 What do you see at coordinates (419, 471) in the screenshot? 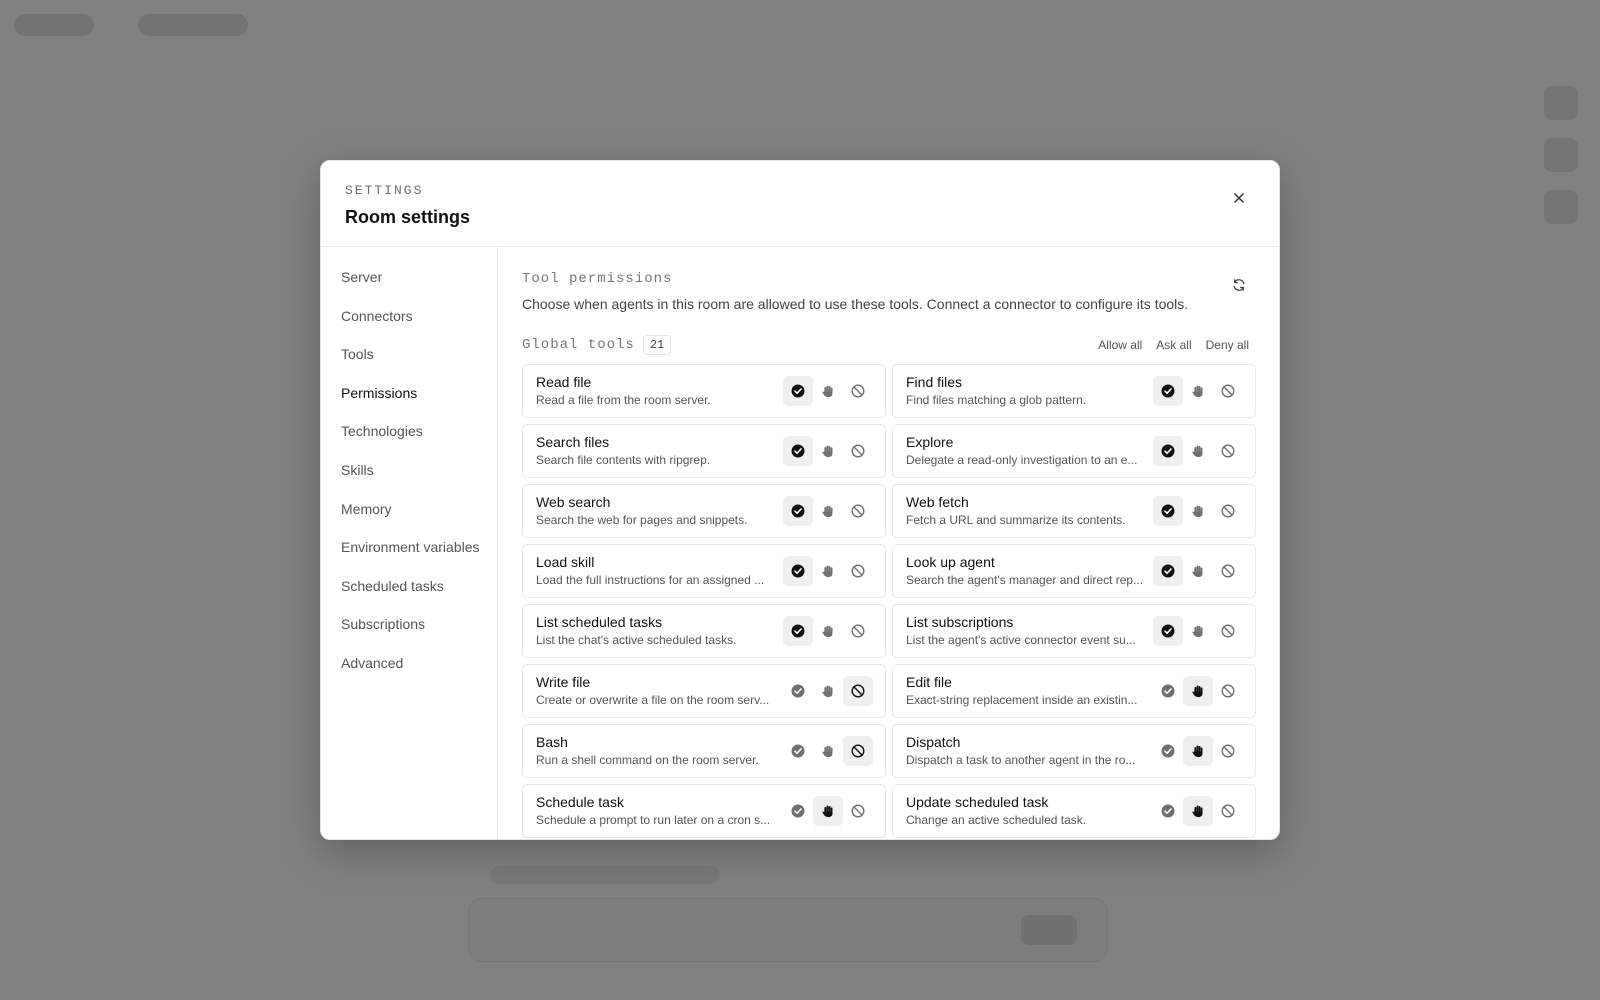
I see `sidebar-item-skills: Skills` at bounding box center [419, 471].